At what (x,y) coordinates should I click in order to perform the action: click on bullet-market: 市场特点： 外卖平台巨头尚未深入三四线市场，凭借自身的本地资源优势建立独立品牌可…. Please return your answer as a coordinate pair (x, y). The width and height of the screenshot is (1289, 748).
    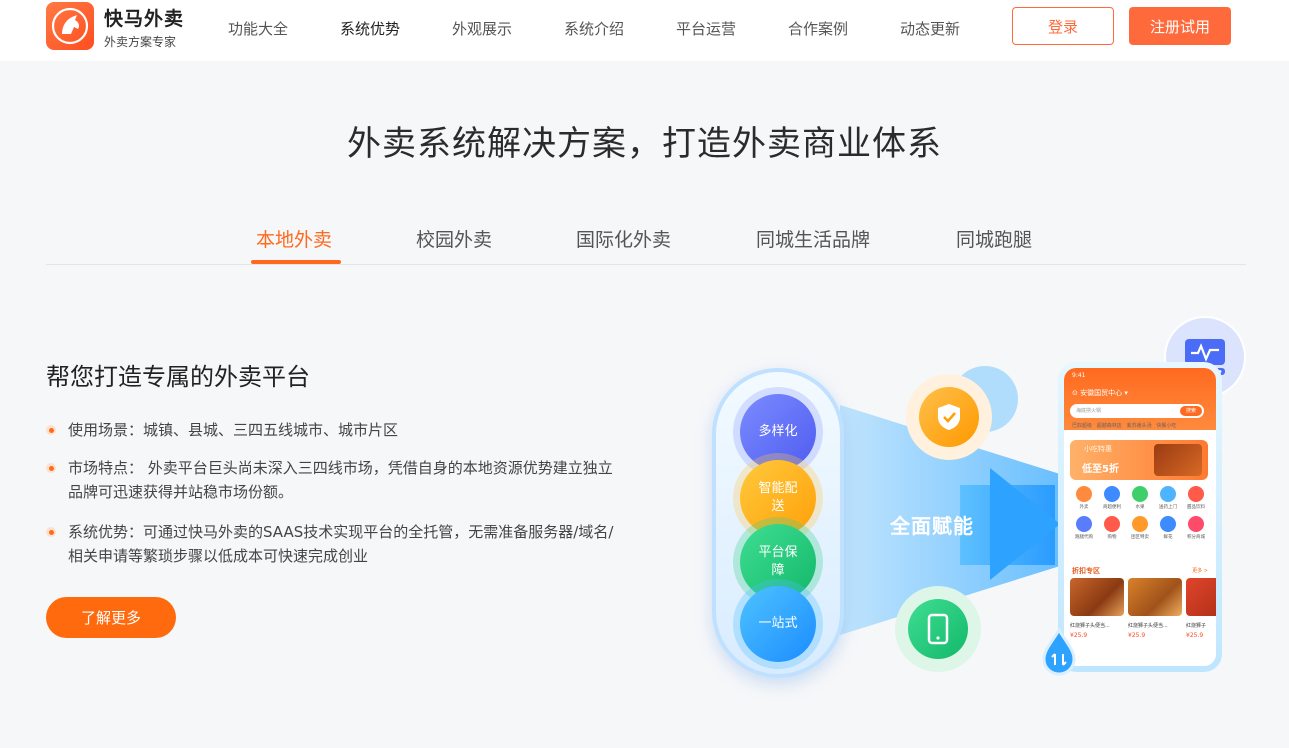
    Looking at the image, I should click on (331, 480).